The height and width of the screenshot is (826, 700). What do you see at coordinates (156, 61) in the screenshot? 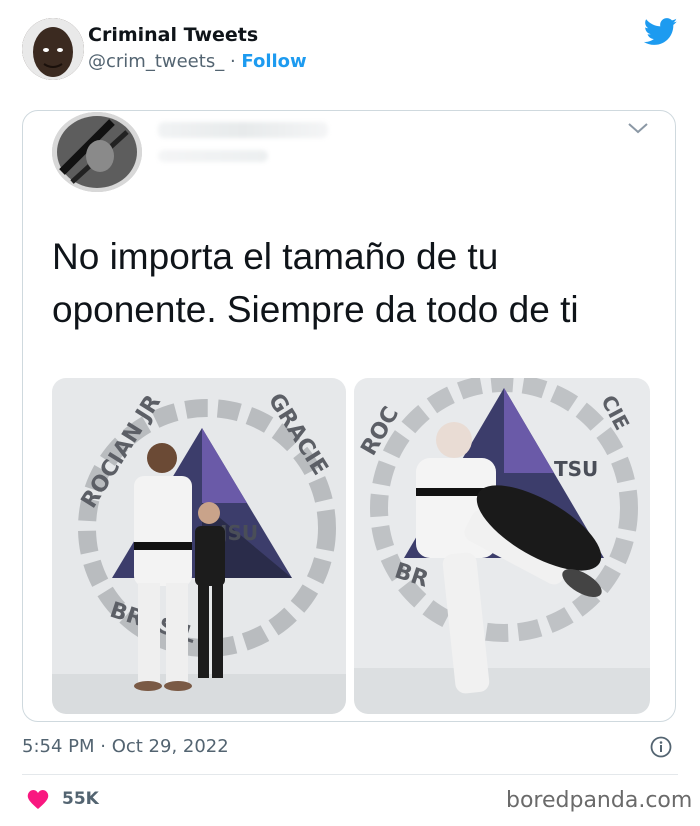
I see `author-handle: @crim_tweets_` at bounding box center [156, 61].